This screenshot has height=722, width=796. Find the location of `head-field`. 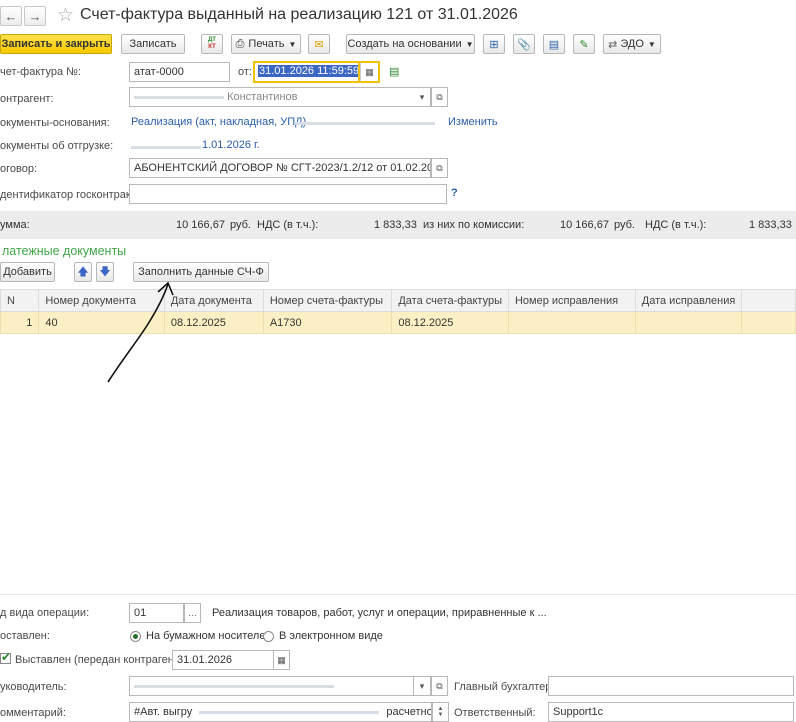

head-field is located at coordinates (271, 686).